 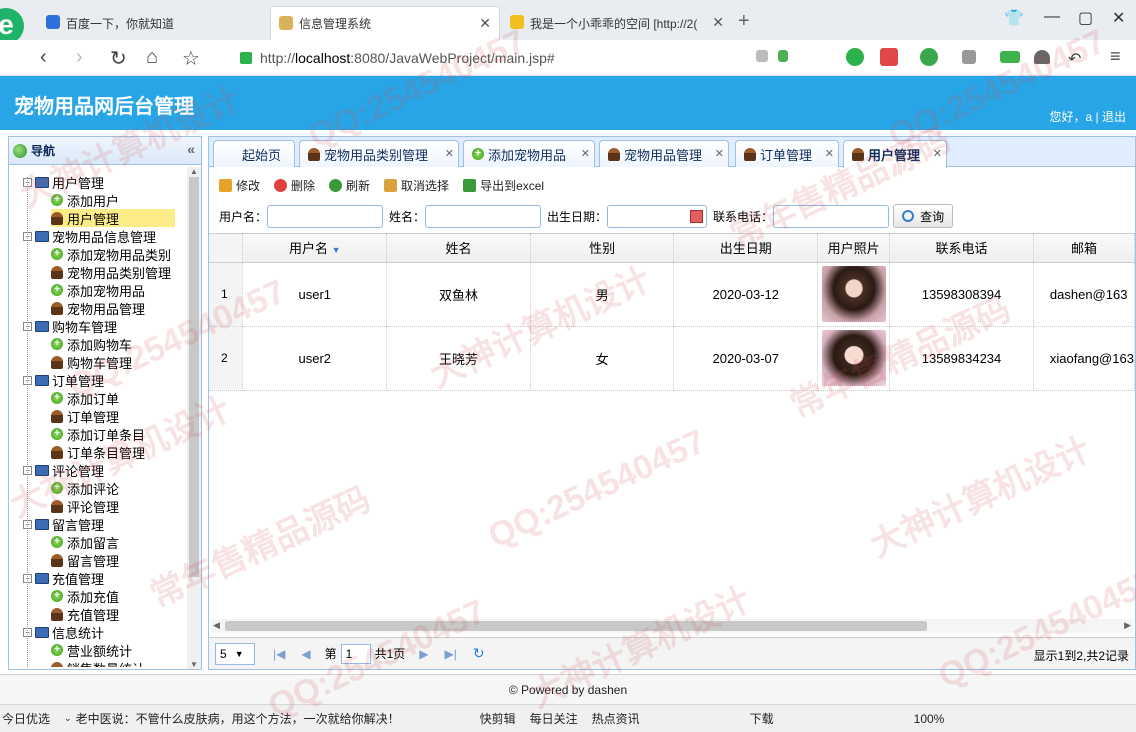 What do you see at coordinates (783, 56) in the screenshot?
I see `lightning-icon` at bounding box center [783, 56].